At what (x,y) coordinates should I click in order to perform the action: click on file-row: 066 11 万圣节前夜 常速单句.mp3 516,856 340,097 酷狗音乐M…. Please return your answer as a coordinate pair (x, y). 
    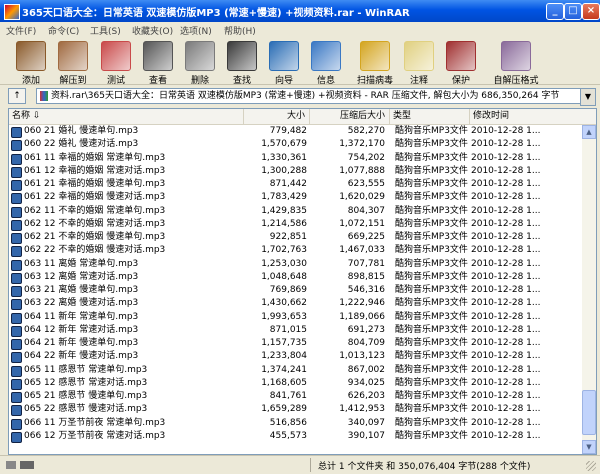
    Looking at the image, I should click on (295, 423).